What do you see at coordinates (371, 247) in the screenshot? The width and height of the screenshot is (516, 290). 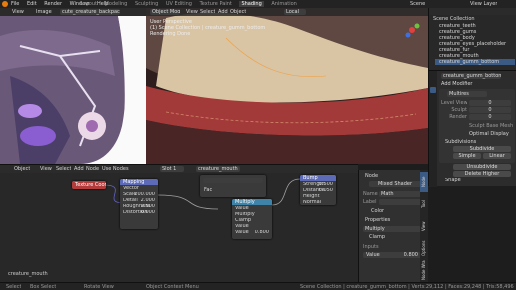 I see `inputs-label: Inputs` at bounding box center [371, 247].